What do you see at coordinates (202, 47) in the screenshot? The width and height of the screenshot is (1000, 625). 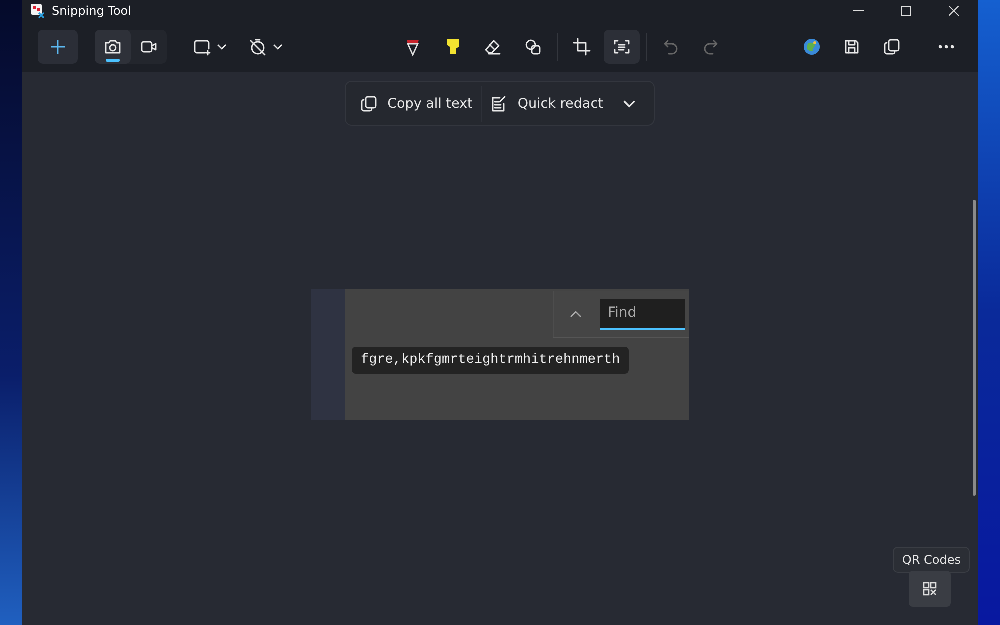 I see `rectangle-snip-icon` at bounding box center [202, 47].